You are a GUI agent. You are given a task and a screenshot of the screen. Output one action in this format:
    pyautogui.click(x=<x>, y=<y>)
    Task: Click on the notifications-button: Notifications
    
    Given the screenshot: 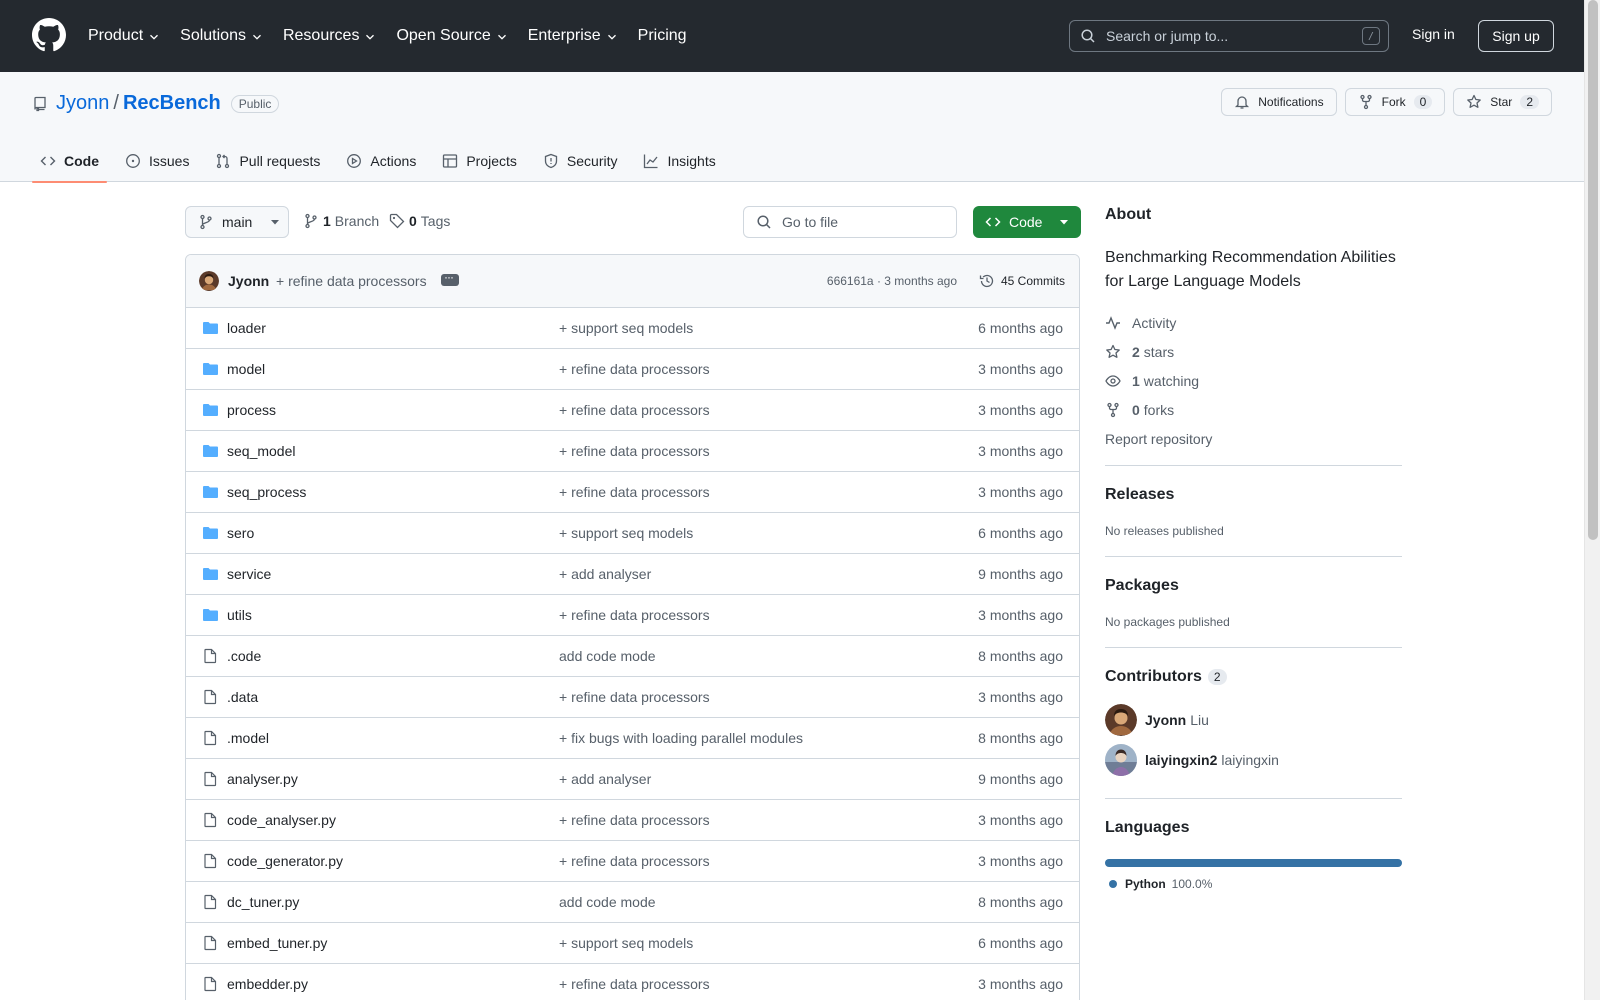 What is the action you would take?
    pyautogui.click(x=1279, y=102)
    